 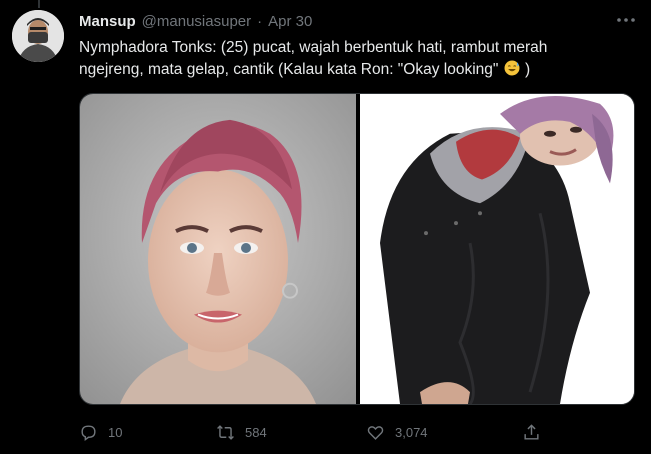 I want to click on user-handle: @manusiasuper, so click(x=196, y=21).